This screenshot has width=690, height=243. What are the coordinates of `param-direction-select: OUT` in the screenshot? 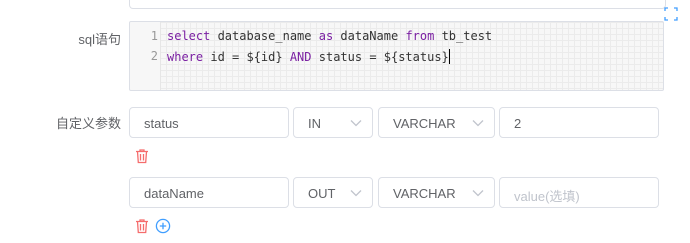 It's located at (333, 192).